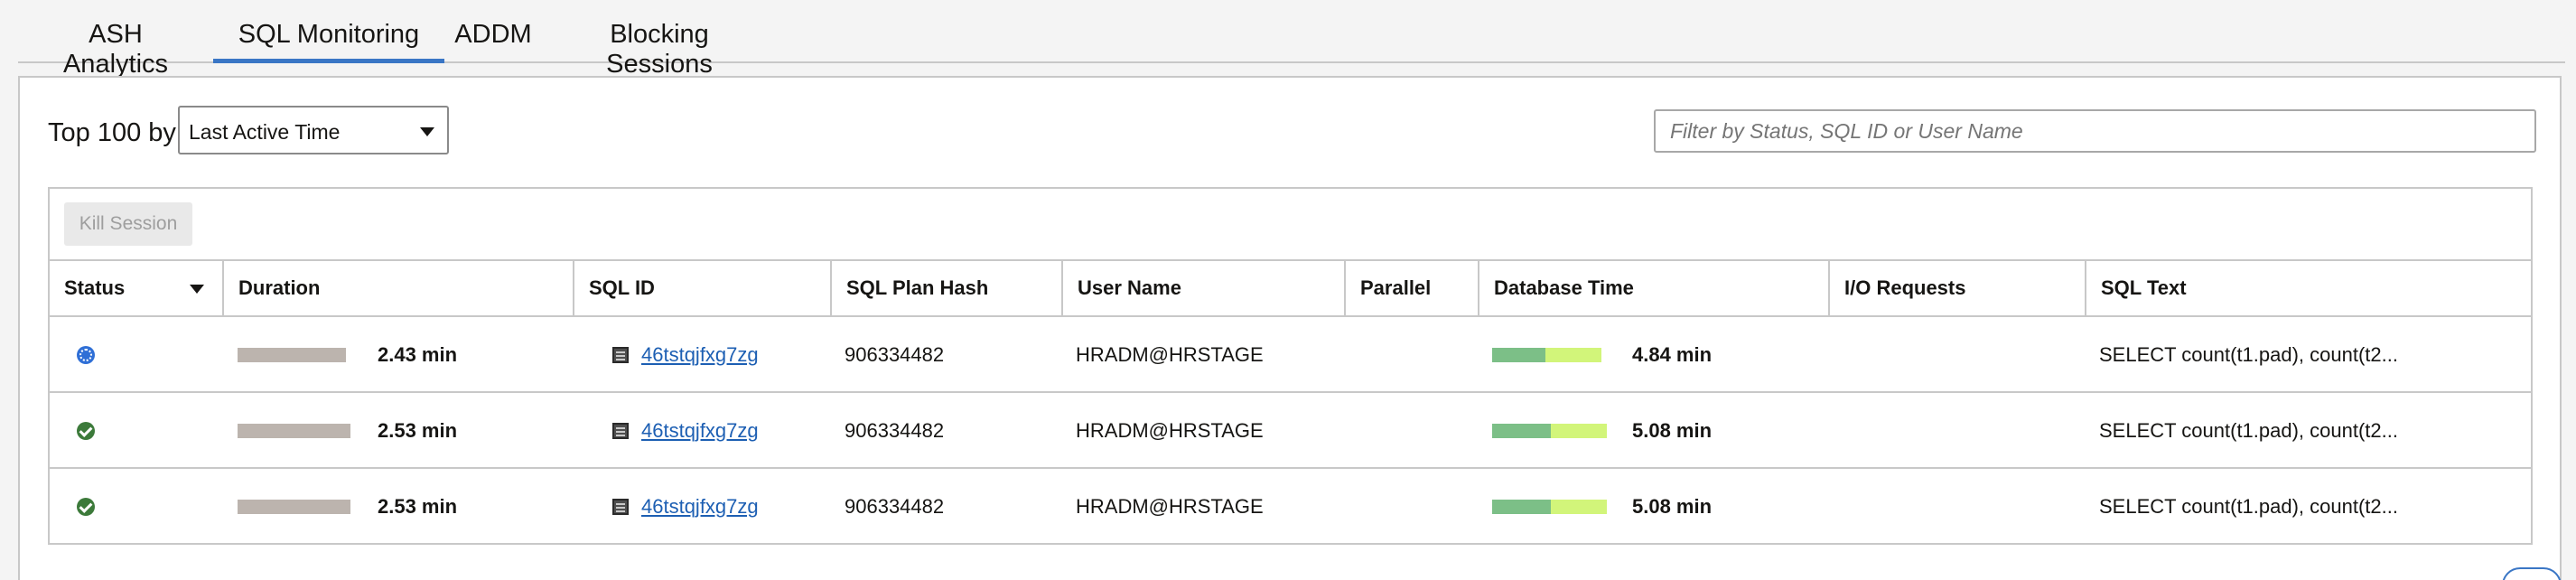 Image resolution: width=2576 pixels, height=580 pixels. I want to click on column-header-parallel: Parallel, so click(1412, 288).